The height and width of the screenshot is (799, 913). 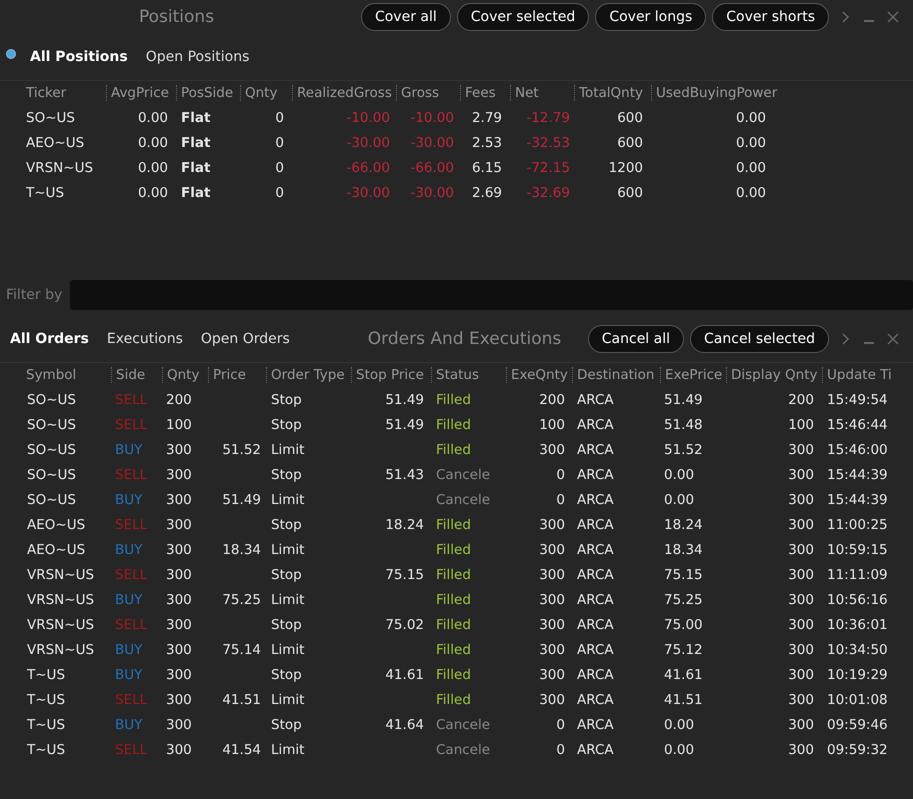 I want to click on table-cell-text: -10.00, so click(x=432, y=118).